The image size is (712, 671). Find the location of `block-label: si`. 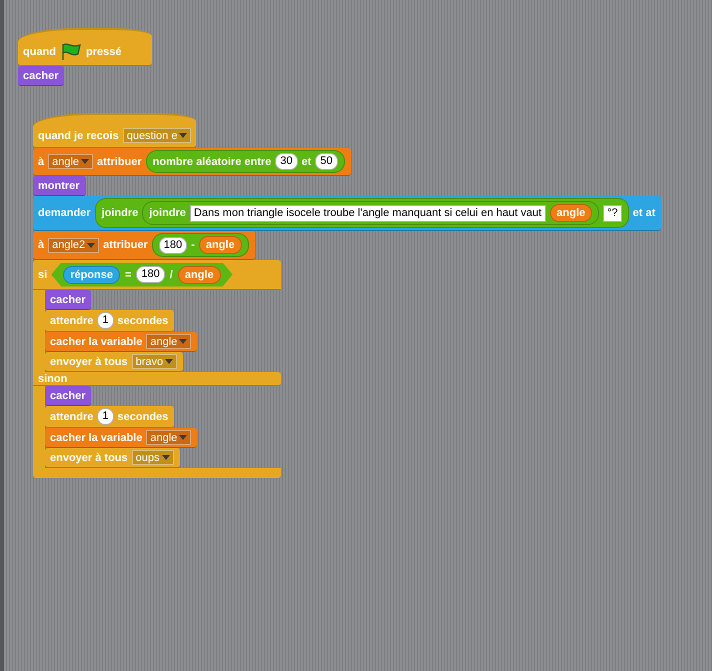

block-label: si is located at coordinates (43, 274).